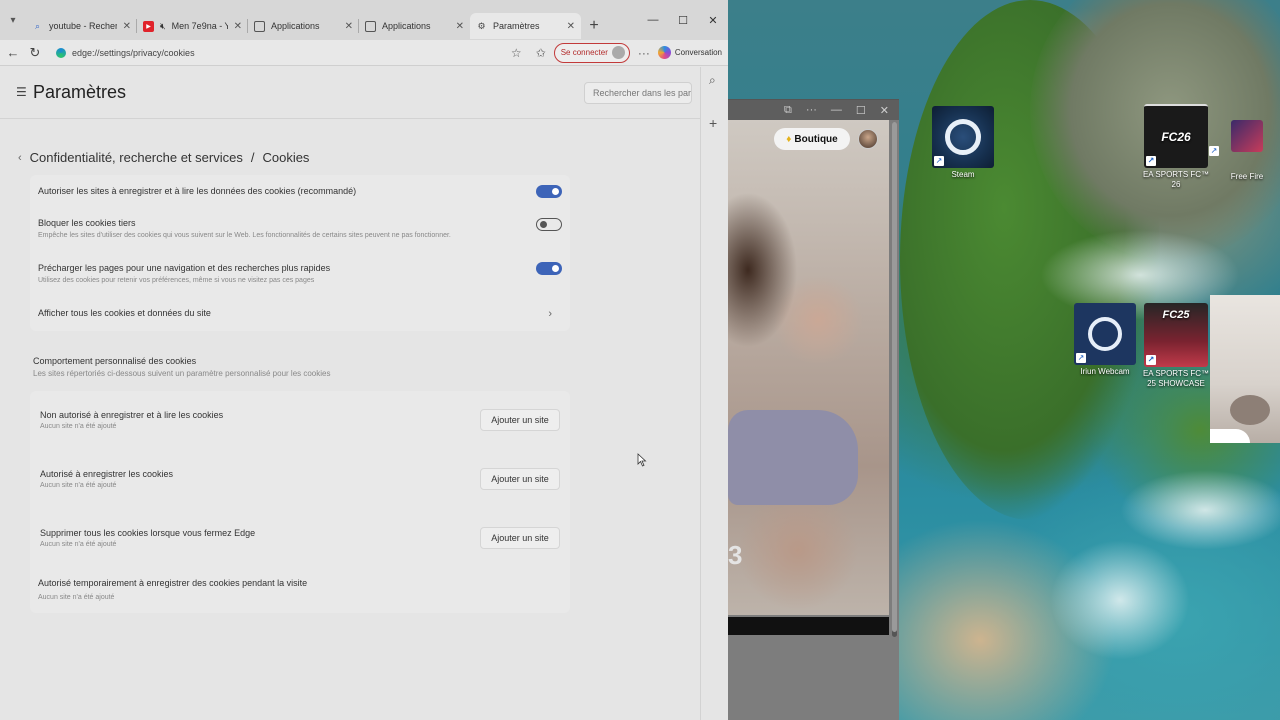 This screenshot has height=720, width=1280. I want to click on favorites-icon: ✩, so click(541, 53).